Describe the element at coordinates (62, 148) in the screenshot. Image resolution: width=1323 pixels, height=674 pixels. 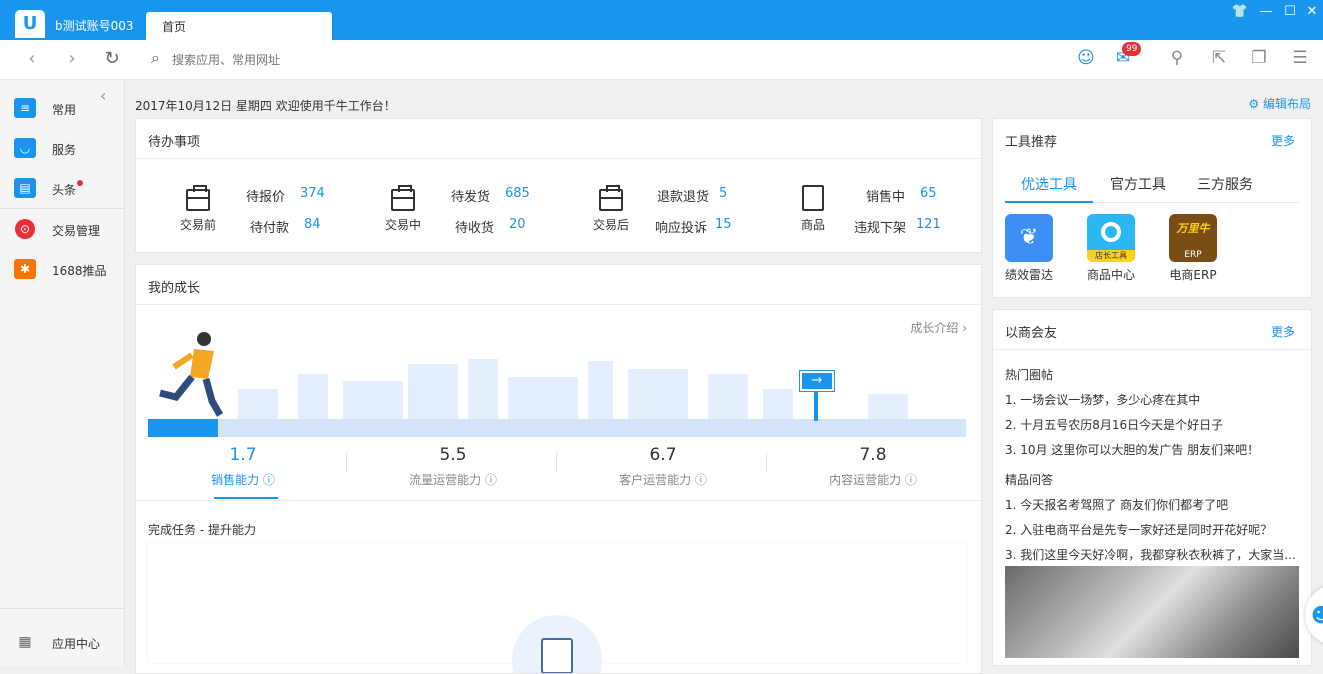
I see `sidebar-item-service: ◡ 服务` at that location.